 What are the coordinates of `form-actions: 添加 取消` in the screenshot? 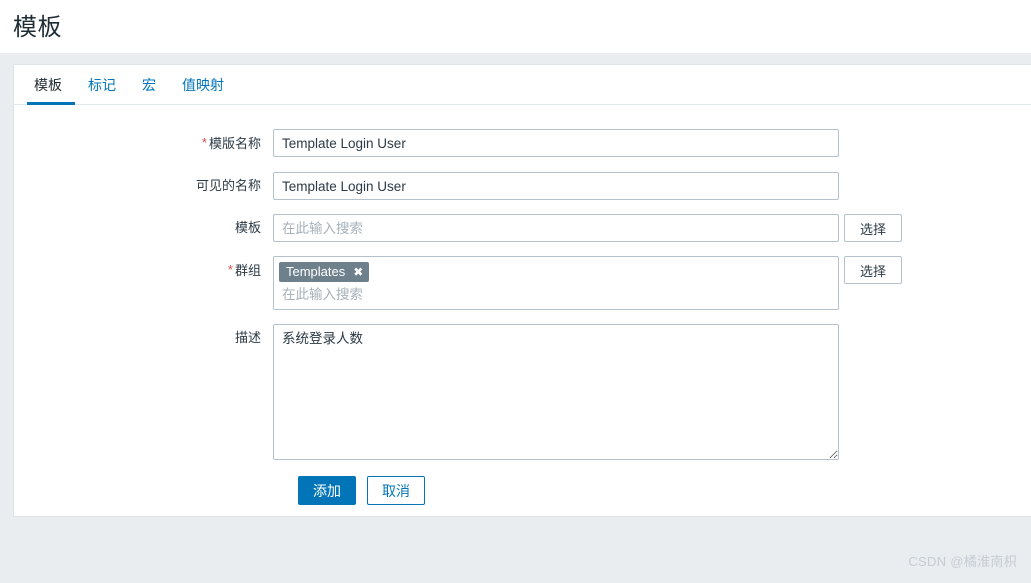 It's located at (522, 490).